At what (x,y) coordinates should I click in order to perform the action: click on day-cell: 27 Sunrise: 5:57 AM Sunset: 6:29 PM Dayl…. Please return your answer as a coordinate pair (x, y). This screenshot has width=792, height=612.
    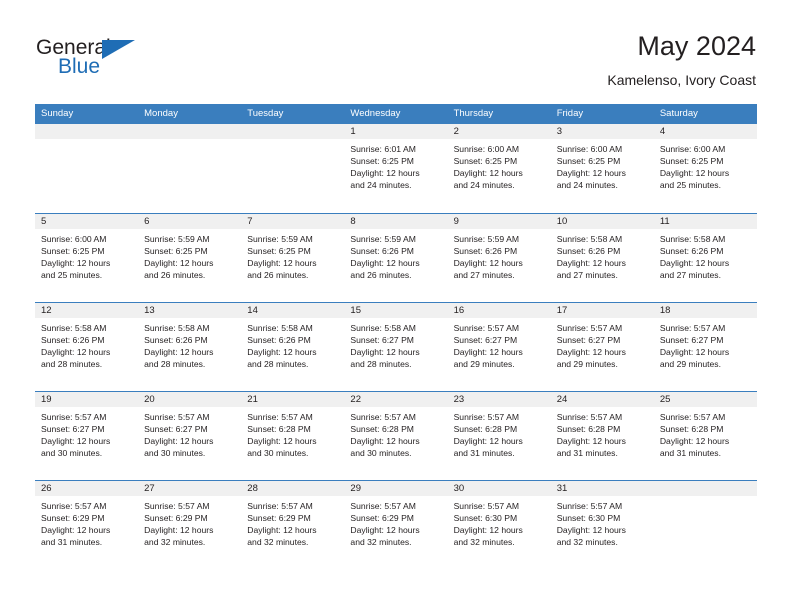
    Looking at the image, I should click on (190, 525).